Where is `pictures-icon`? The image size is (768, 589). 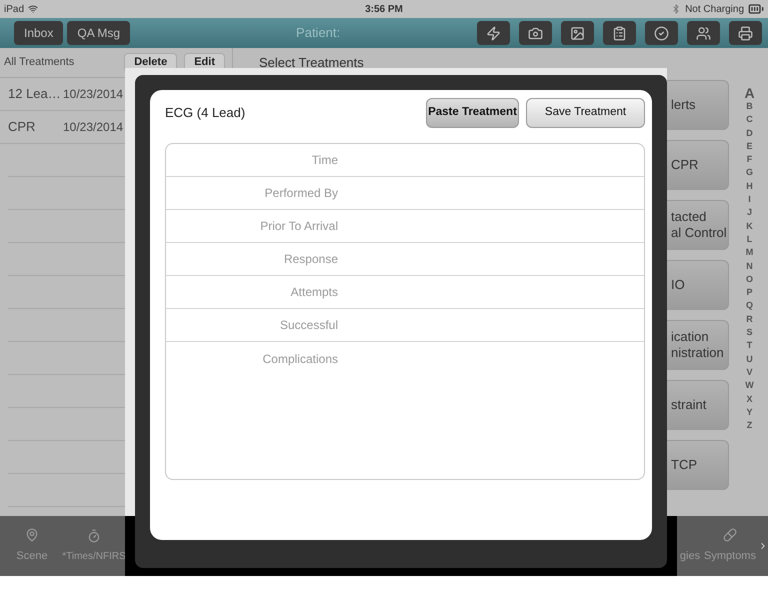 pictures-icon is located at coordinates (577, 33).